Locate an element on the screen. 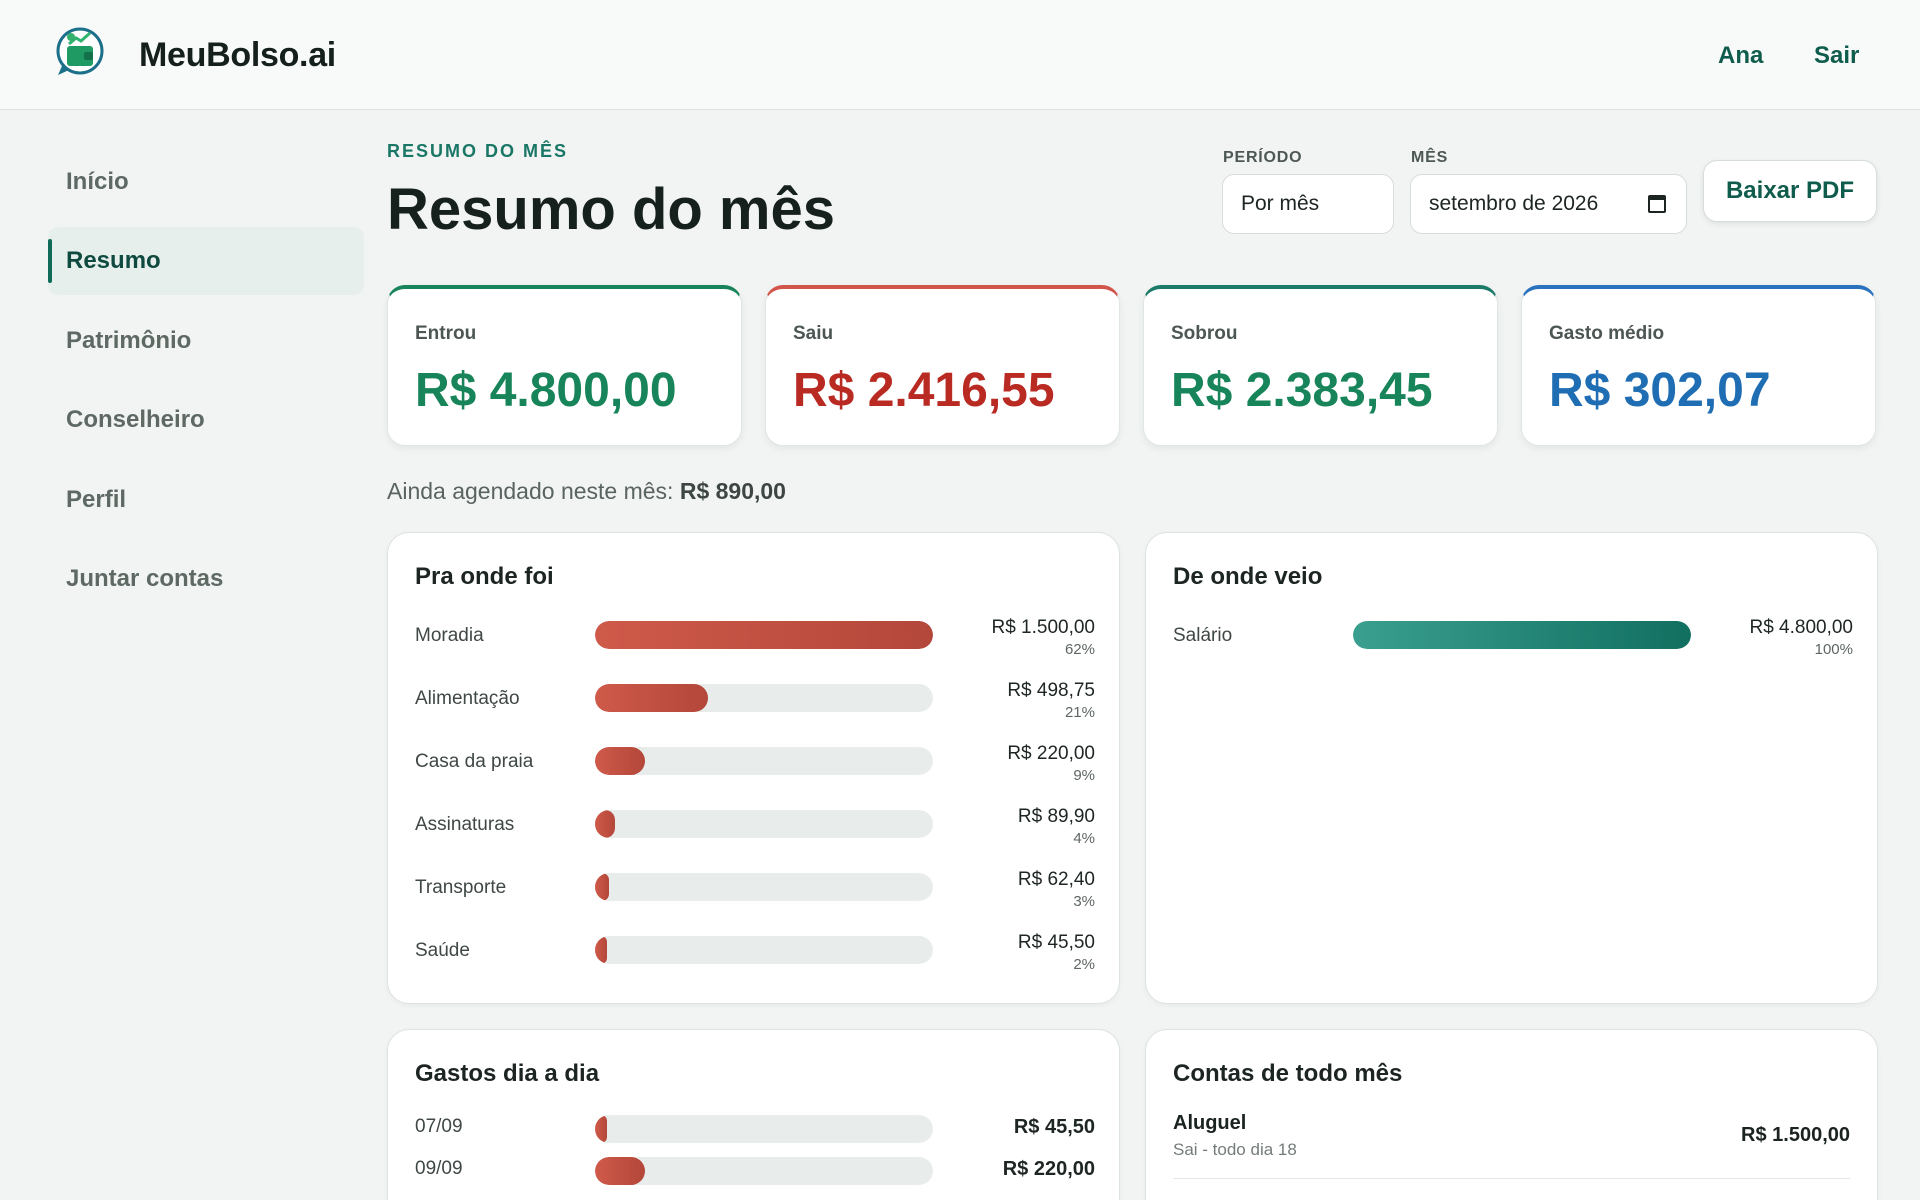 Image resolution: width=1920 pixels, height=1200 pixels. bar-row: Salário R$ 4.800,00 100% is located at coordinates (1513, 644).